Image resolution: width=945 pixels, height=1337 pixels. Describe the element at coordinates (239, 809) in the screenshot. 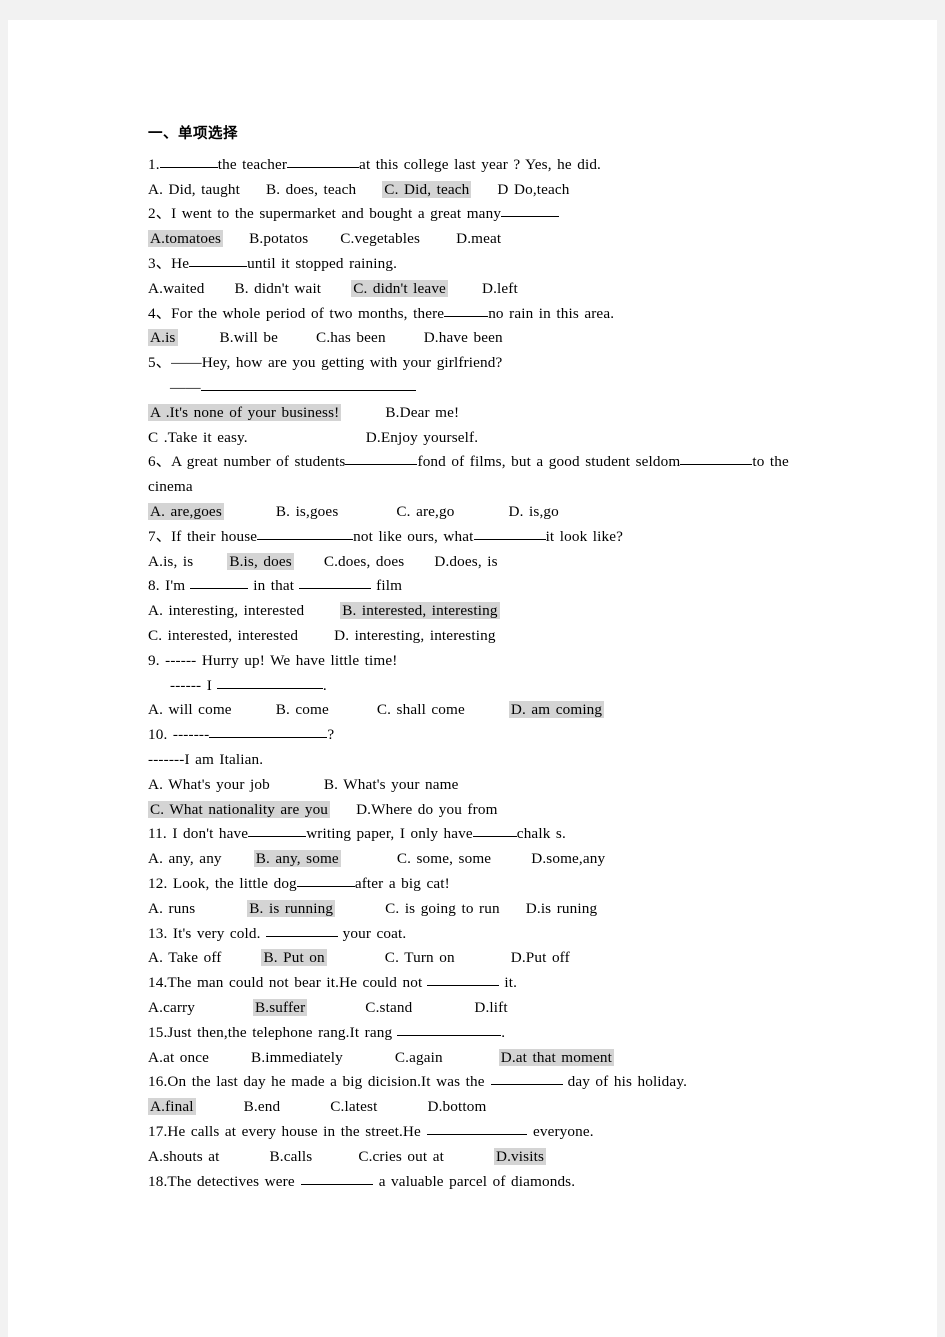

I see `q10-option-c: C. What nationality are you` at that location.